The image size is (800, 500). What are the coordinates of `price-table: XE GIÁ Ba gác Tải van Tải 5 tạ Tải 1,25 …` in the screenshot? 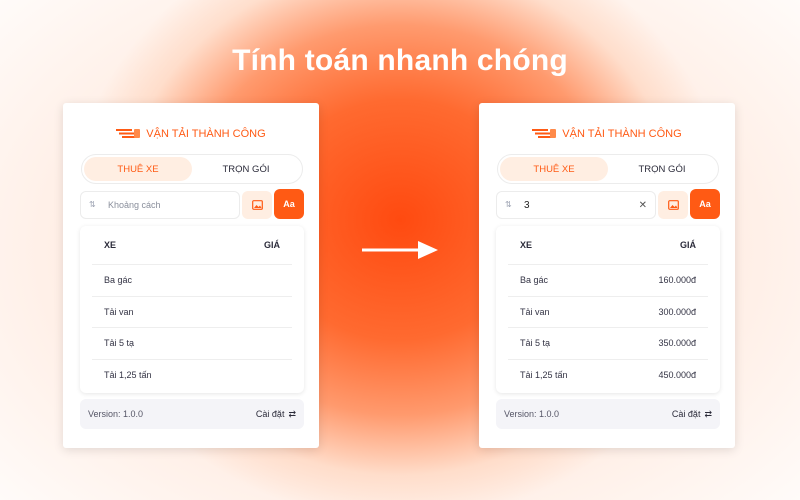 It's located at (192, 309).